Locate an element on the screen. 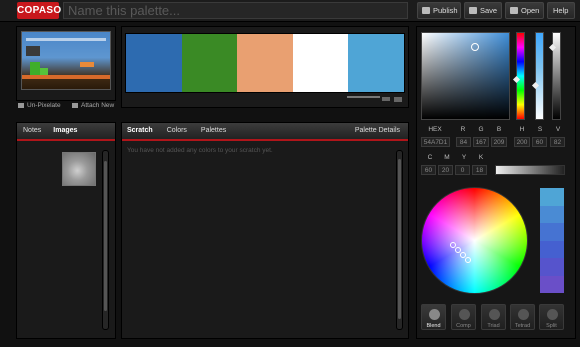  scratch-scrollbar is located at coordinates (399, 240).